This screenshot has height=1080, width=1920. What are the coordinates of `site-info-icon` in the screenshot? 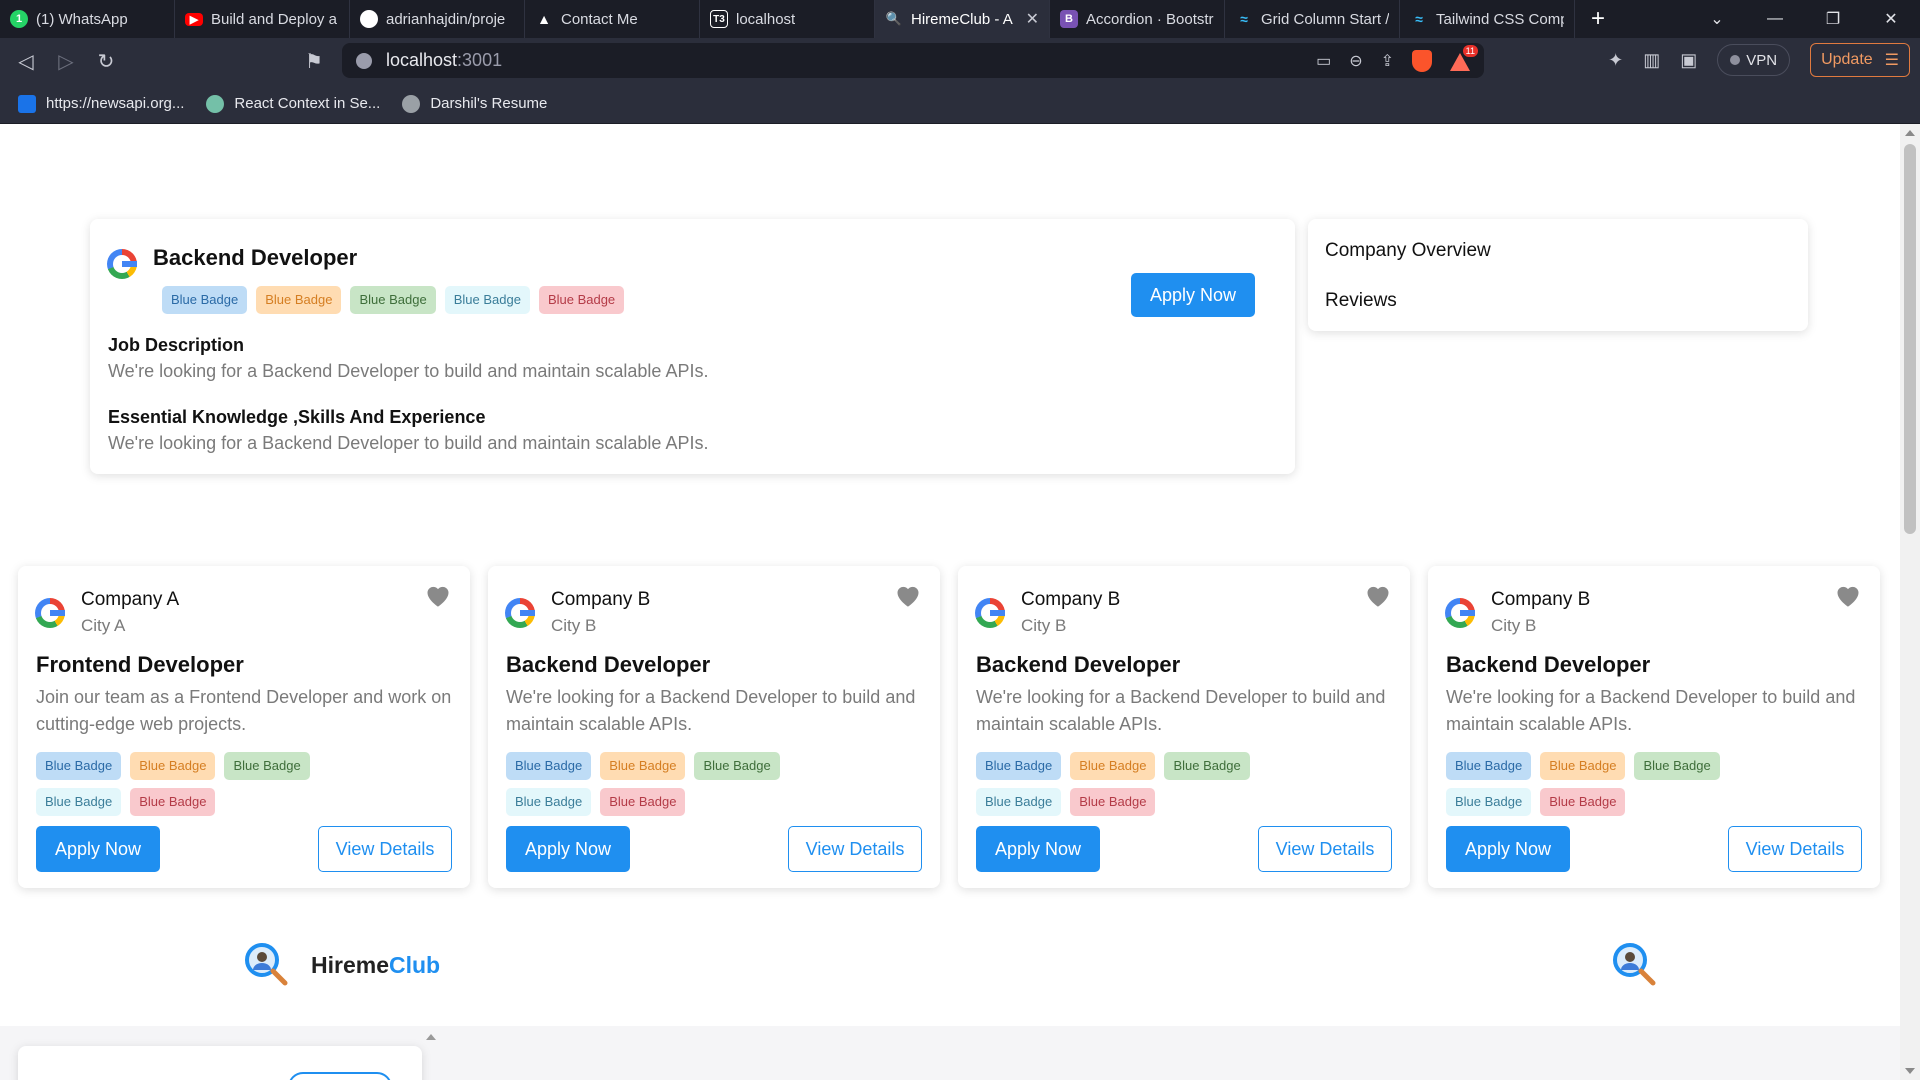 It's located at (364, 60).